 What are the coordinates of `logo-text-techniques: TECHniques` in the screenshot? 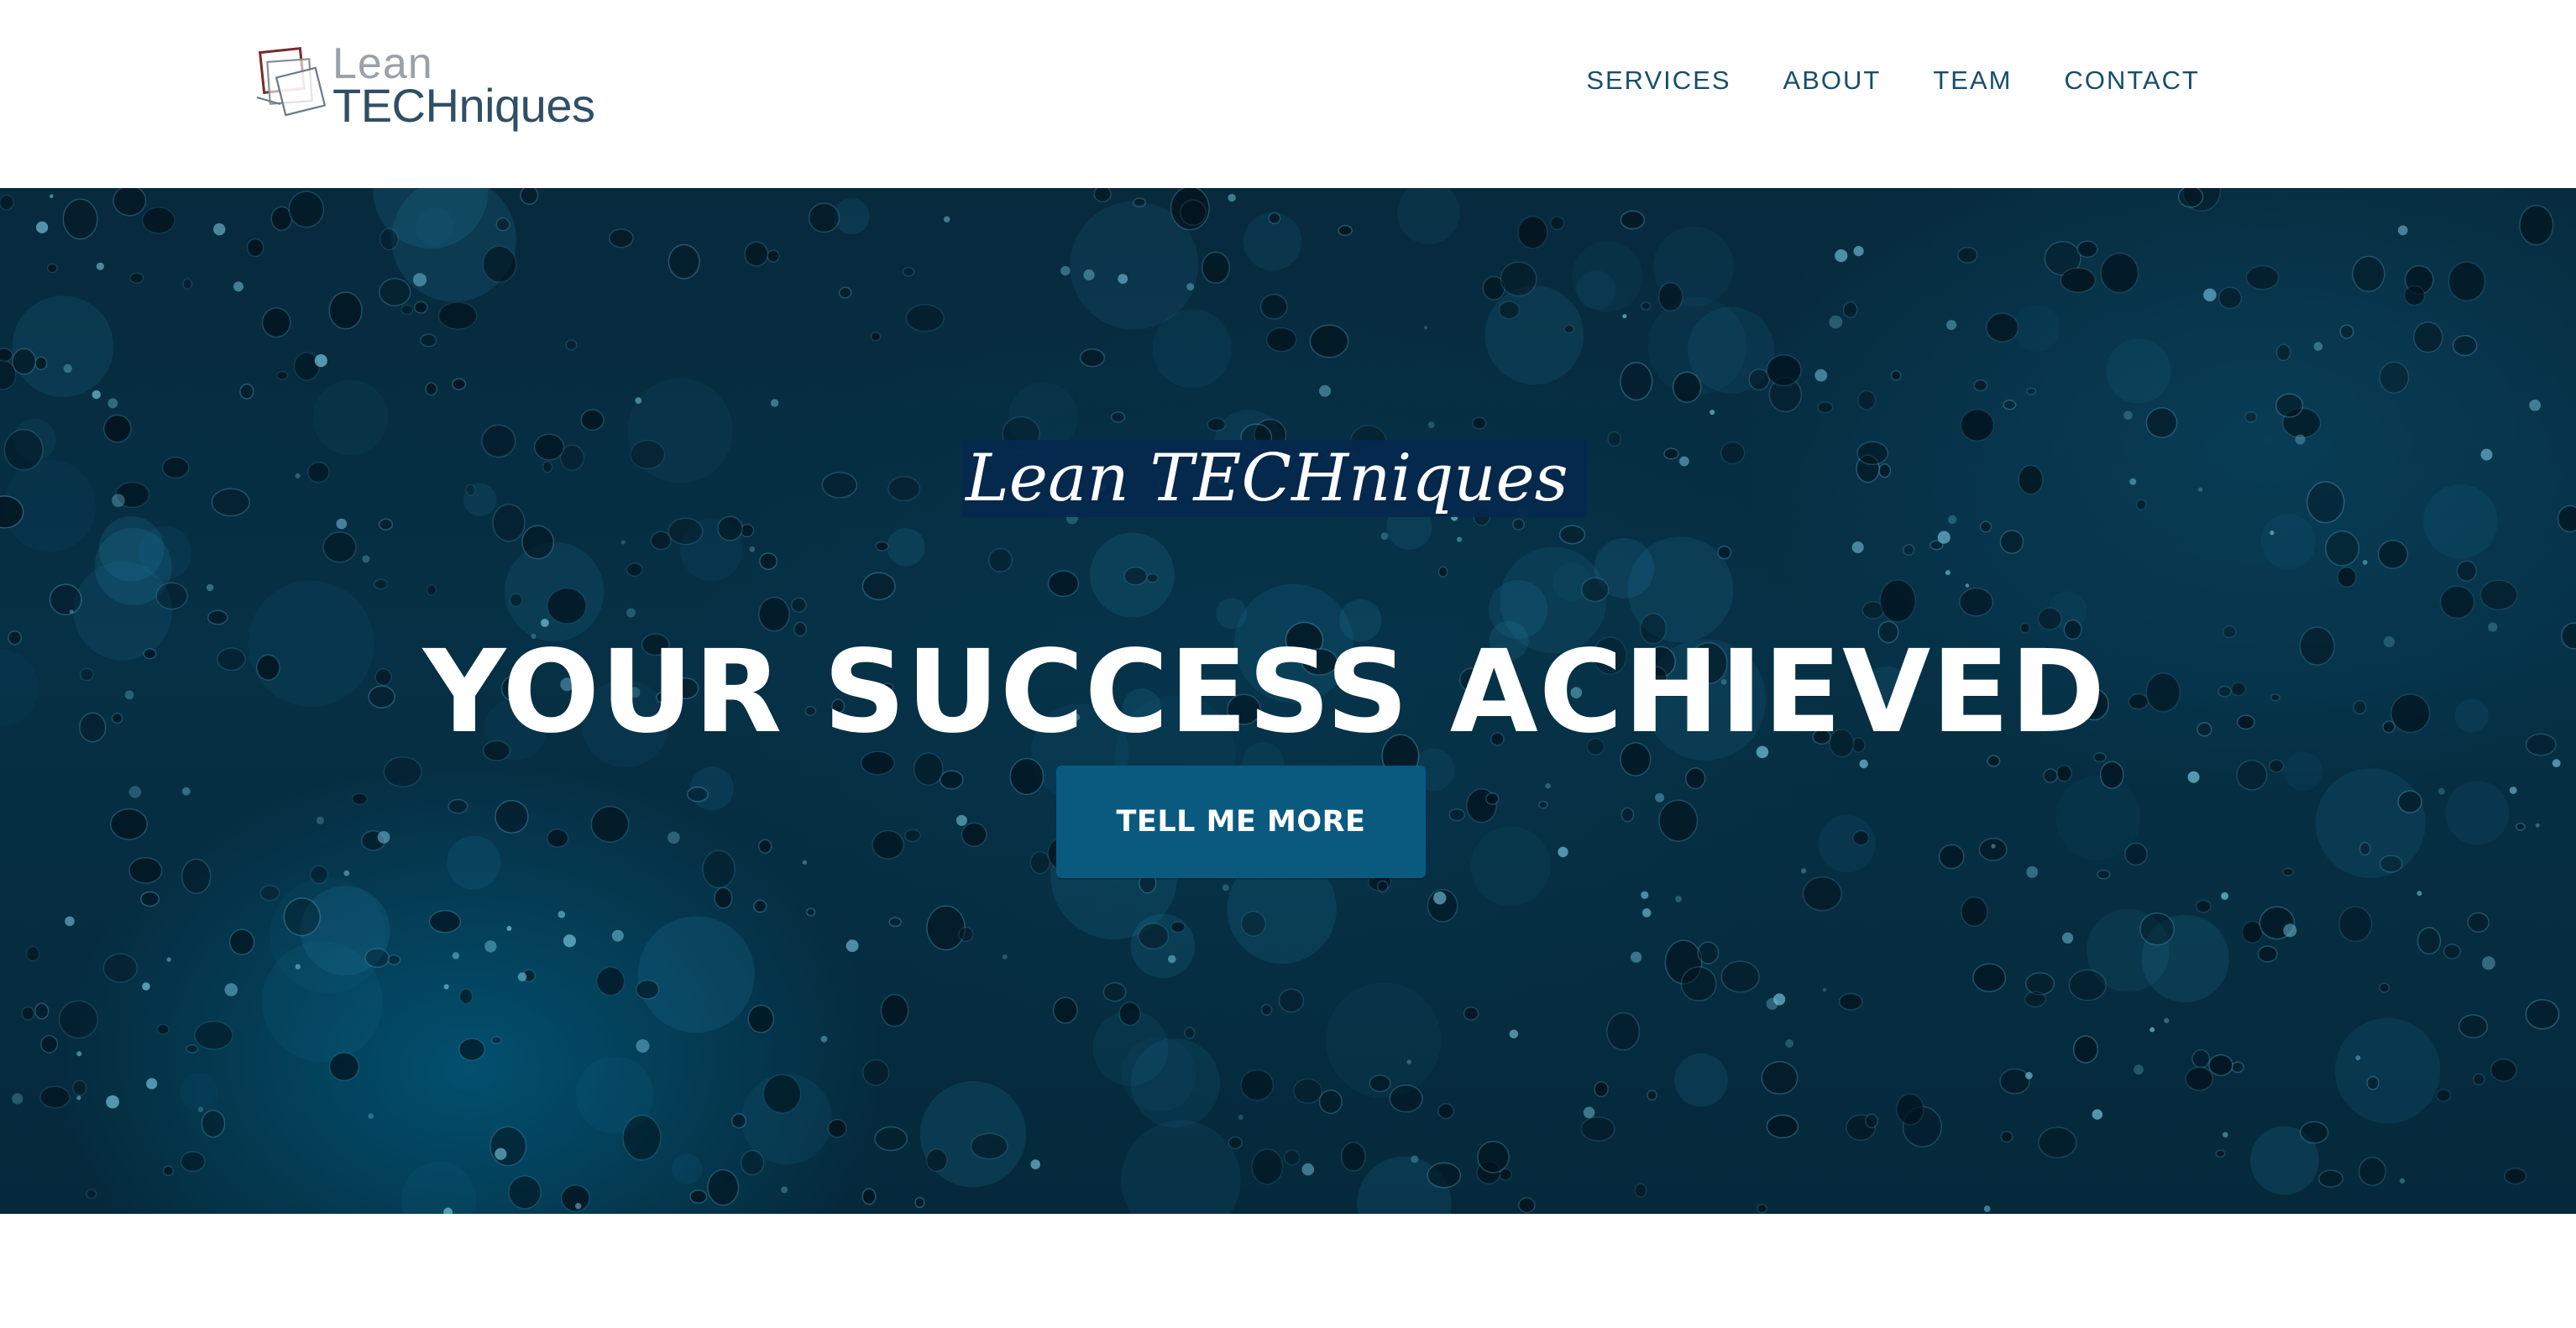 It's located at (463, 105).